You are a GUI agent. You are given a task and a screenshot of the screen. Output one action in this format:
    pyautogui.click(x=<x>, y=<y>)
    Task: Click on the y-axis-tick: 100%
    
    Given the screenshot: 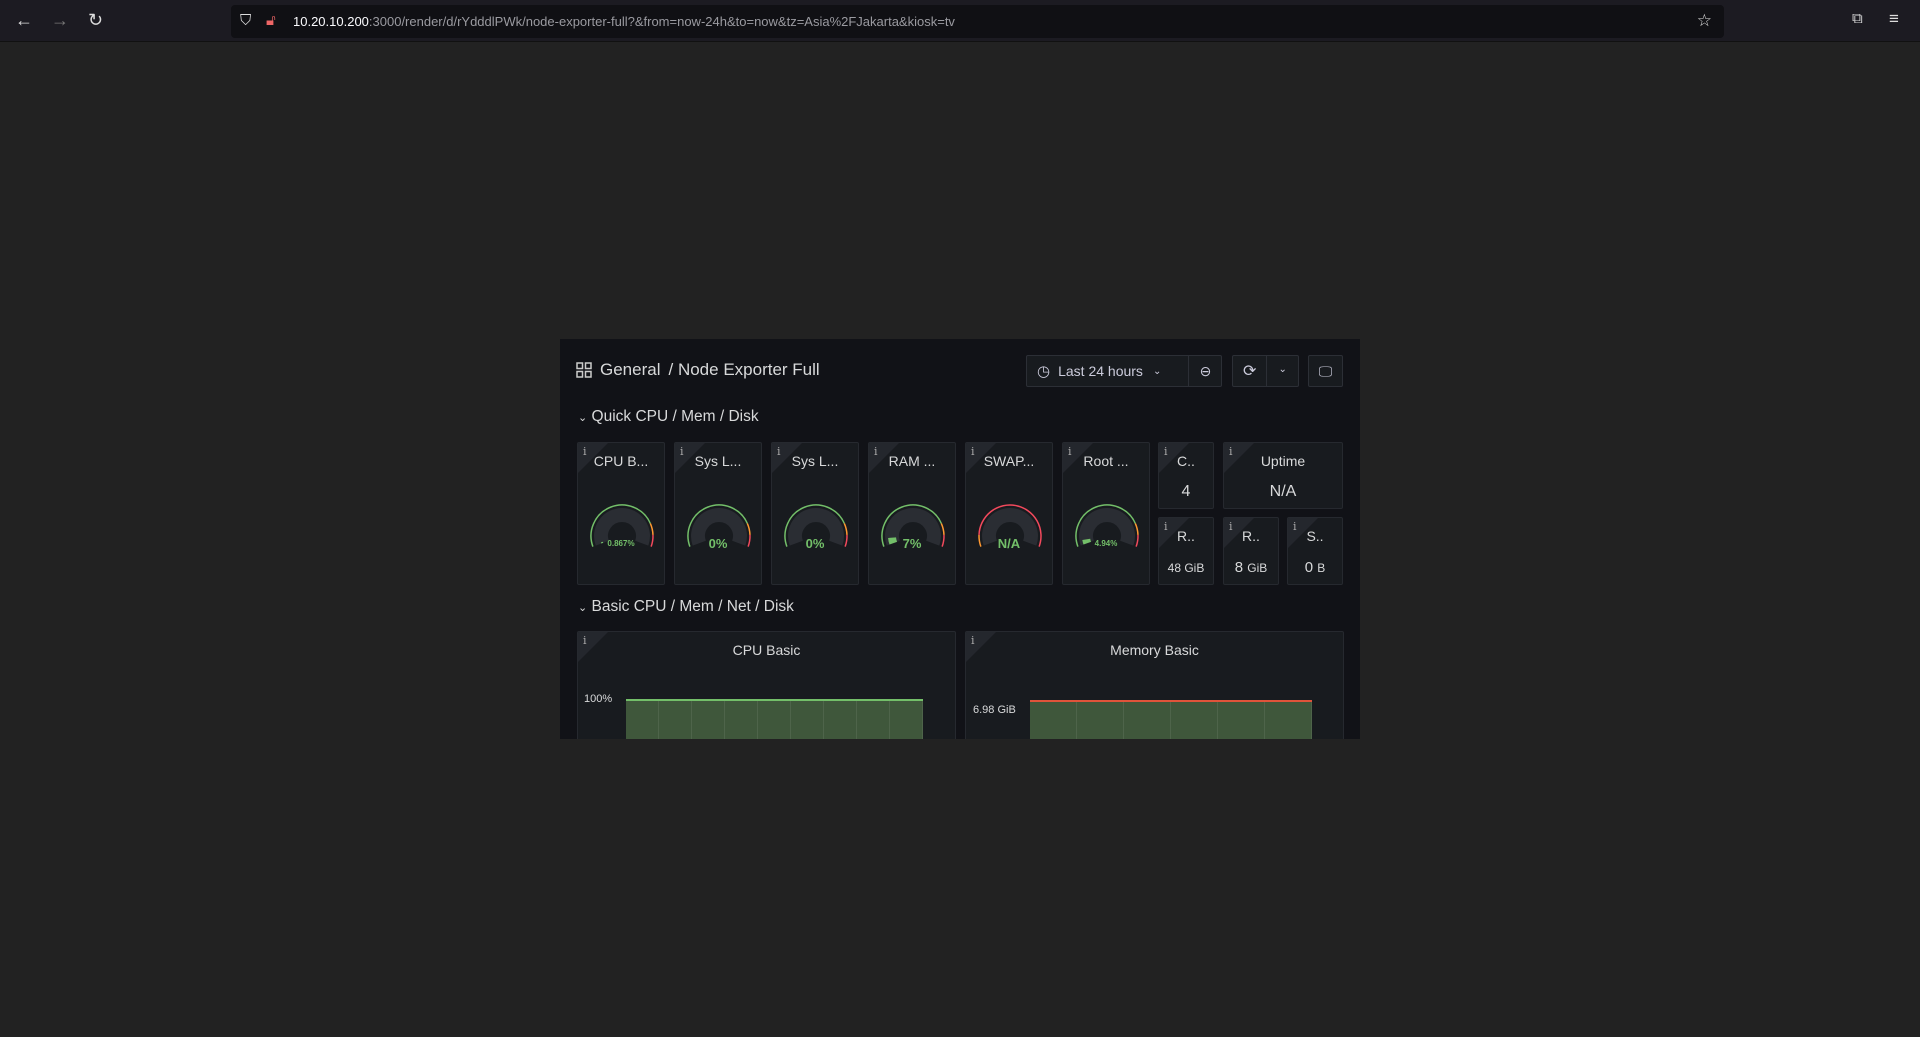 What is the action you would take?
    pyautogui.click(x=598, y=699)
    